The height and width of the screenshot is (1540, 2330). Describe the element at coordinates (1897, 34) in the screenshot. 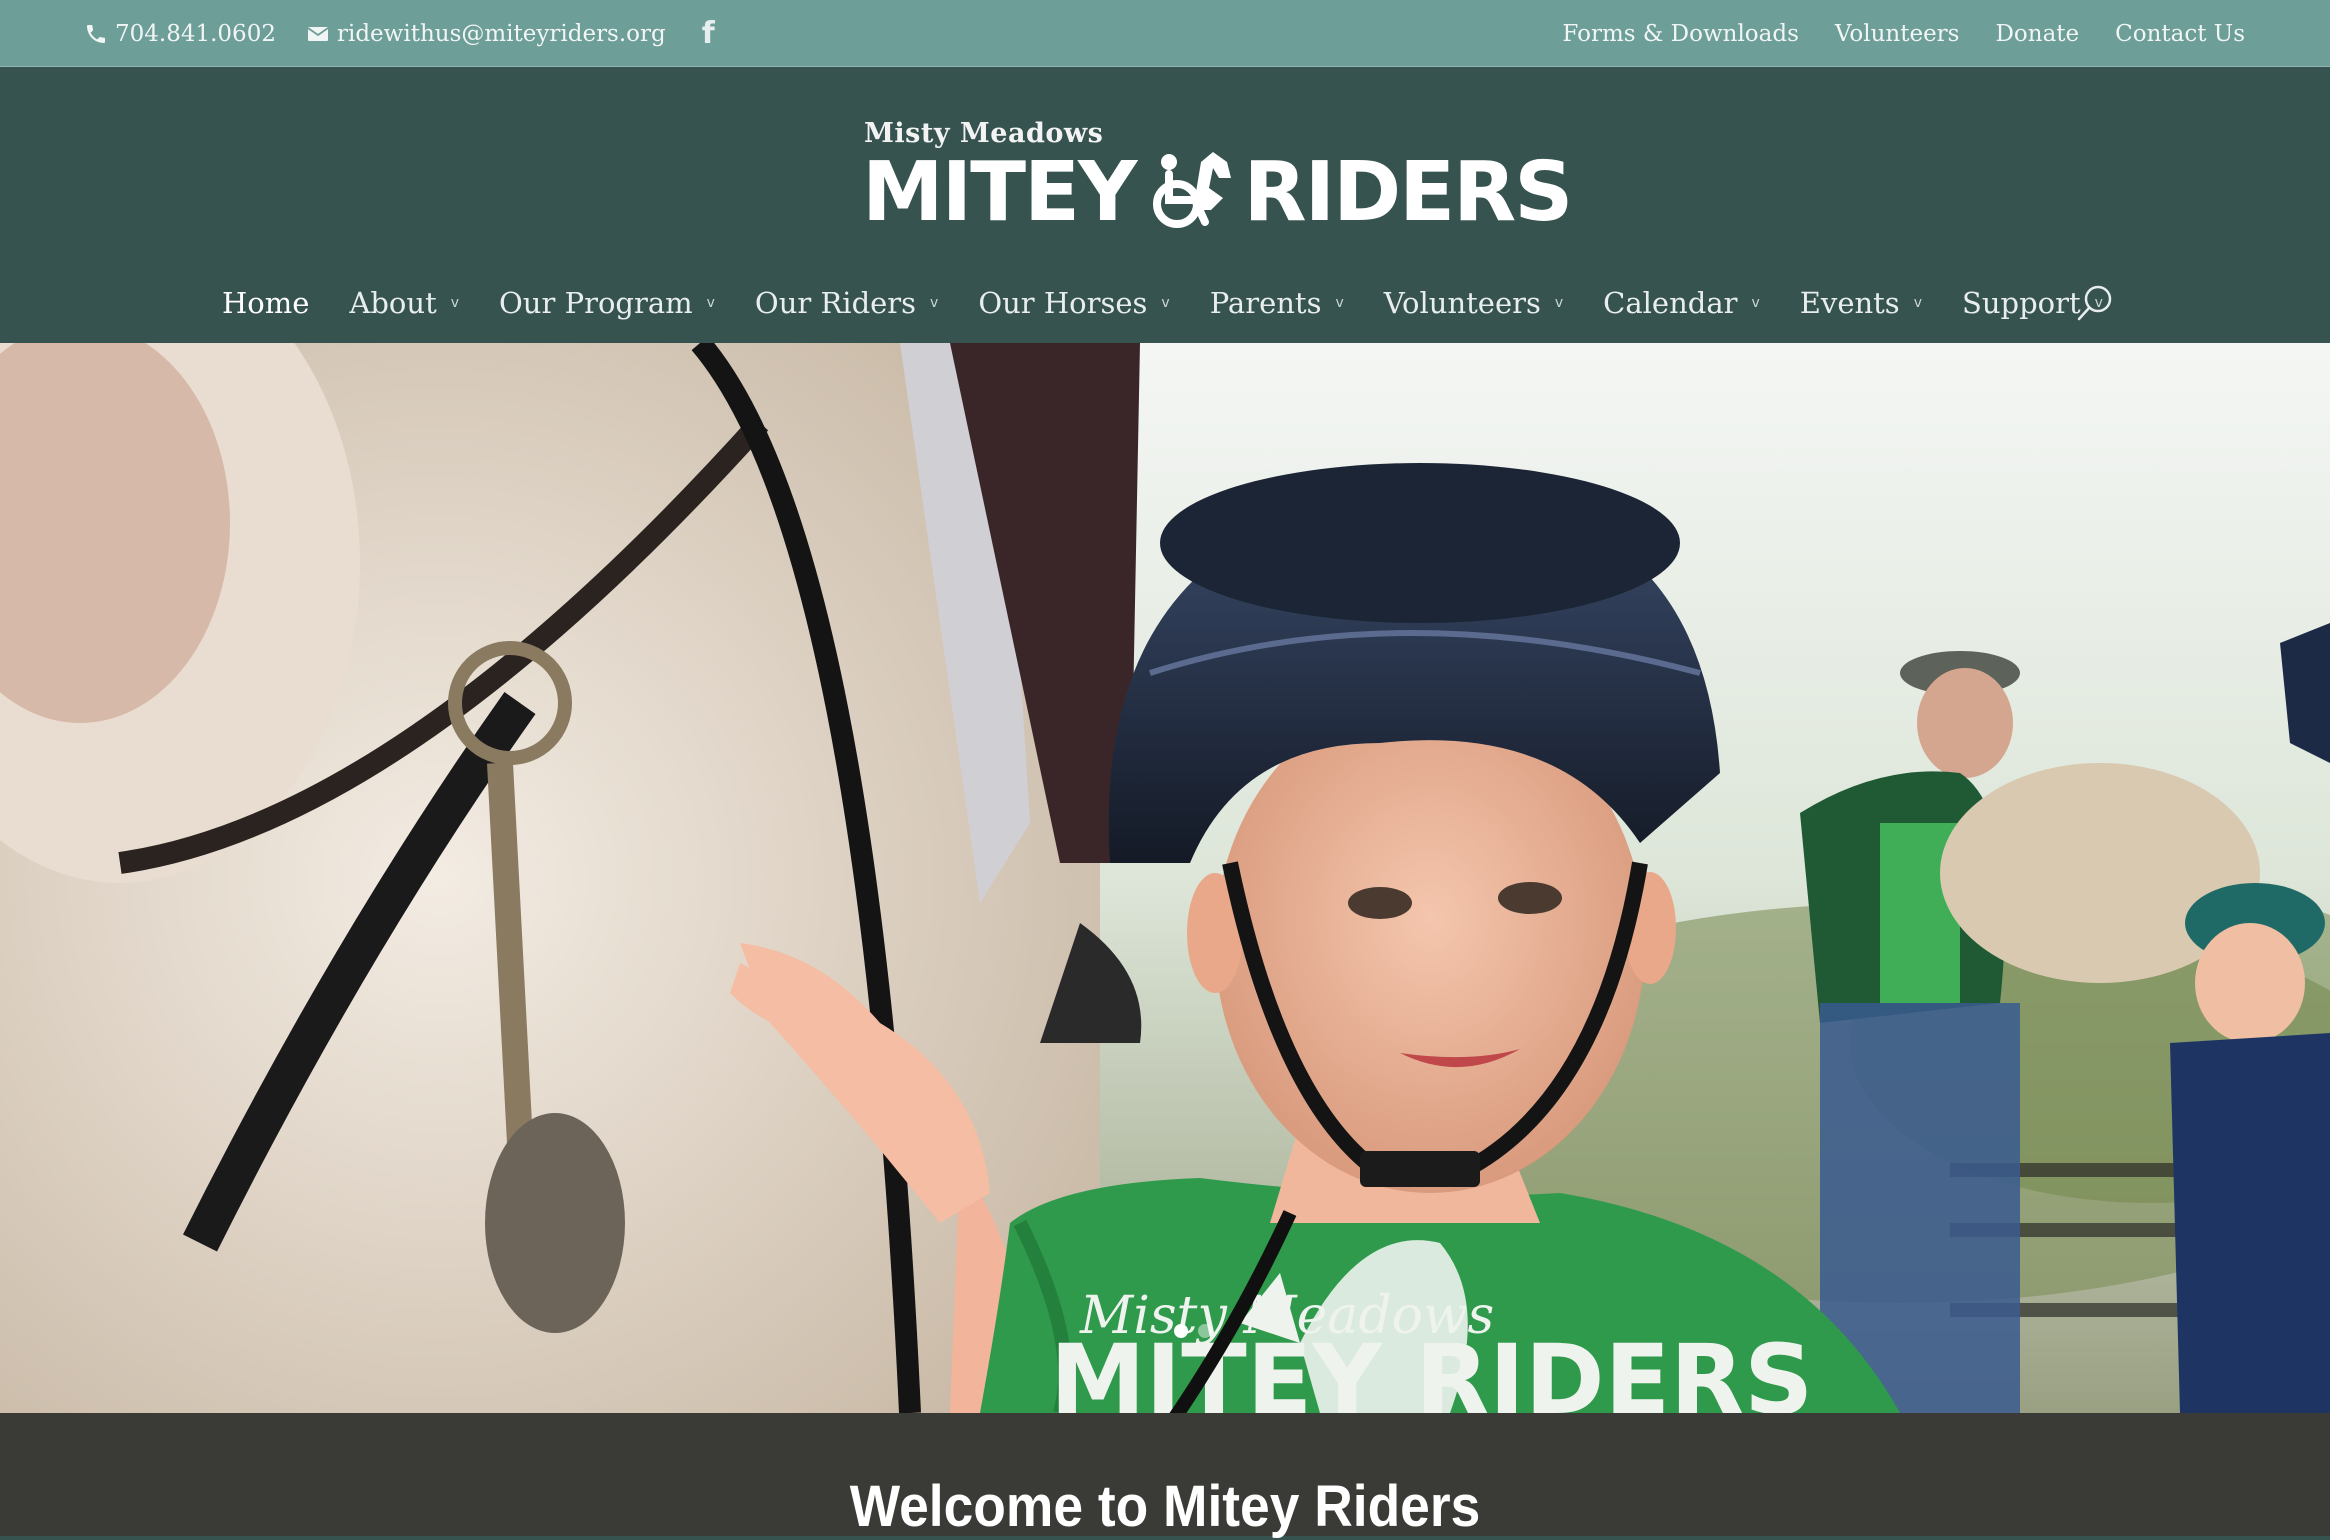

I see `volunteers-link: Volunteers` at that location.